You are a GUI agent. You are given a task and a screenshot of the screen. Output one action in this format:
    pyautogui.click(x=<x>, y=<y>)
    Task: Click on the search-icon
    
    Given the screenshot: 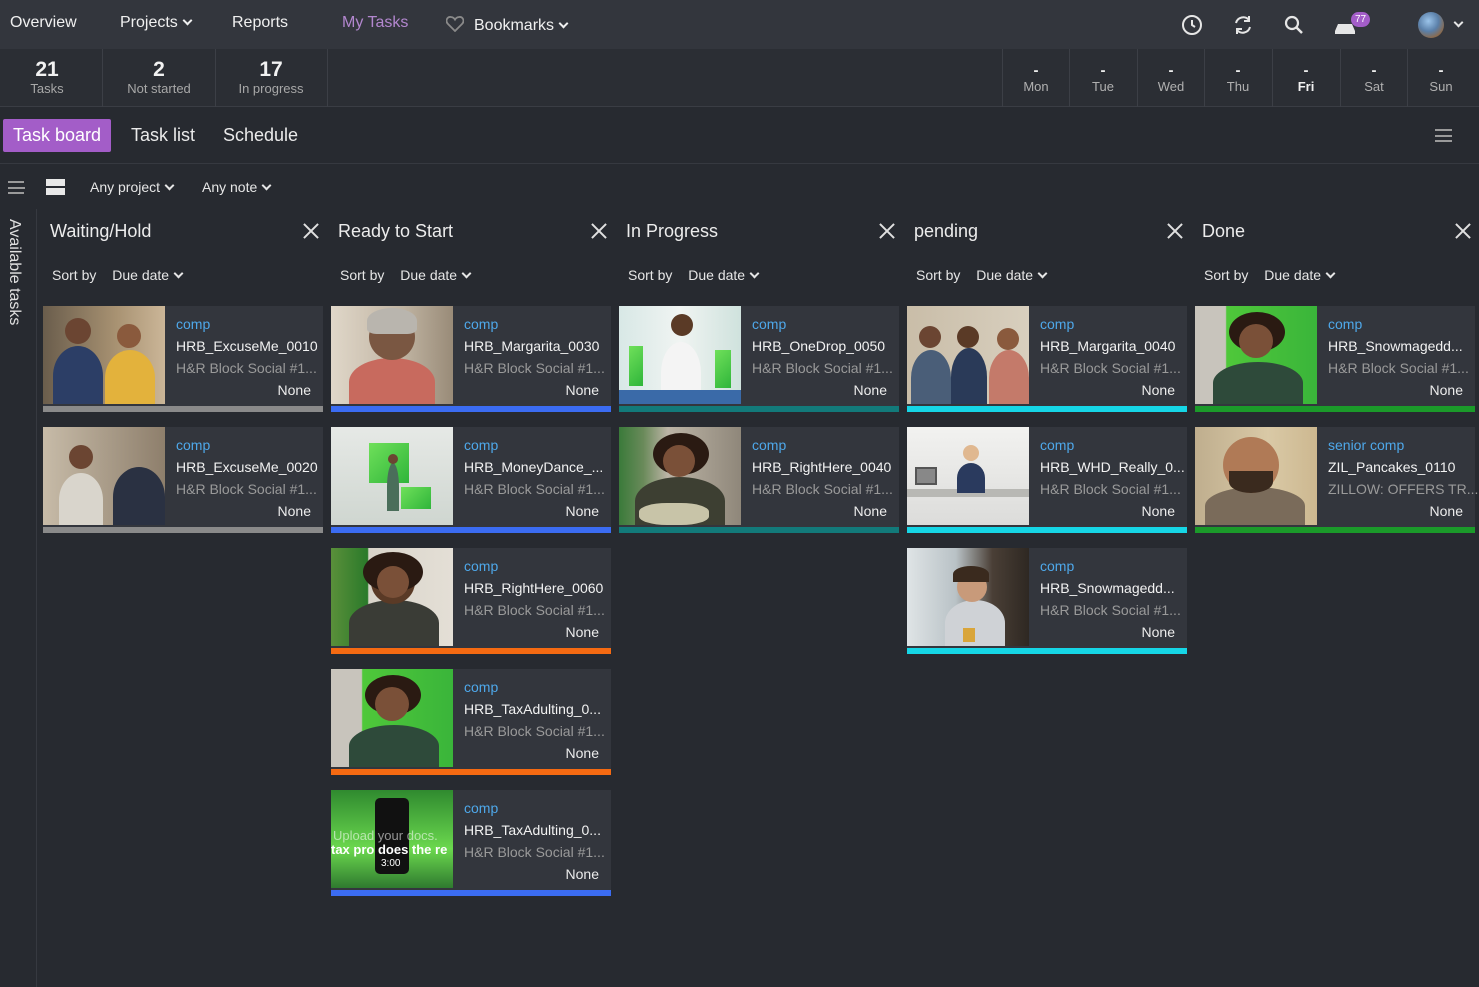 What is the action you would take?
    pyautogui.click(x=1294, y=25)
    